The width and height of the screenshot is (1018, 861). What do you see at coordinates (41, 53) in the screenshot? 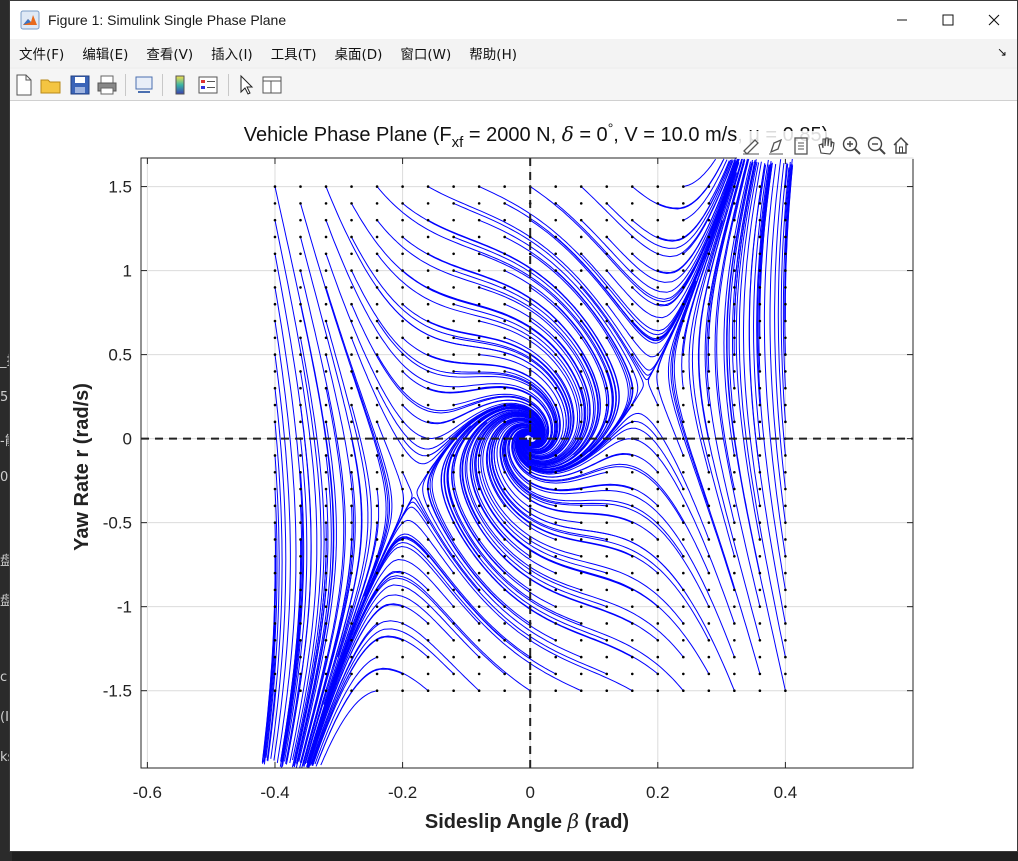
I see `menu-file: 文件(F)` at bounding box center [41, 53].